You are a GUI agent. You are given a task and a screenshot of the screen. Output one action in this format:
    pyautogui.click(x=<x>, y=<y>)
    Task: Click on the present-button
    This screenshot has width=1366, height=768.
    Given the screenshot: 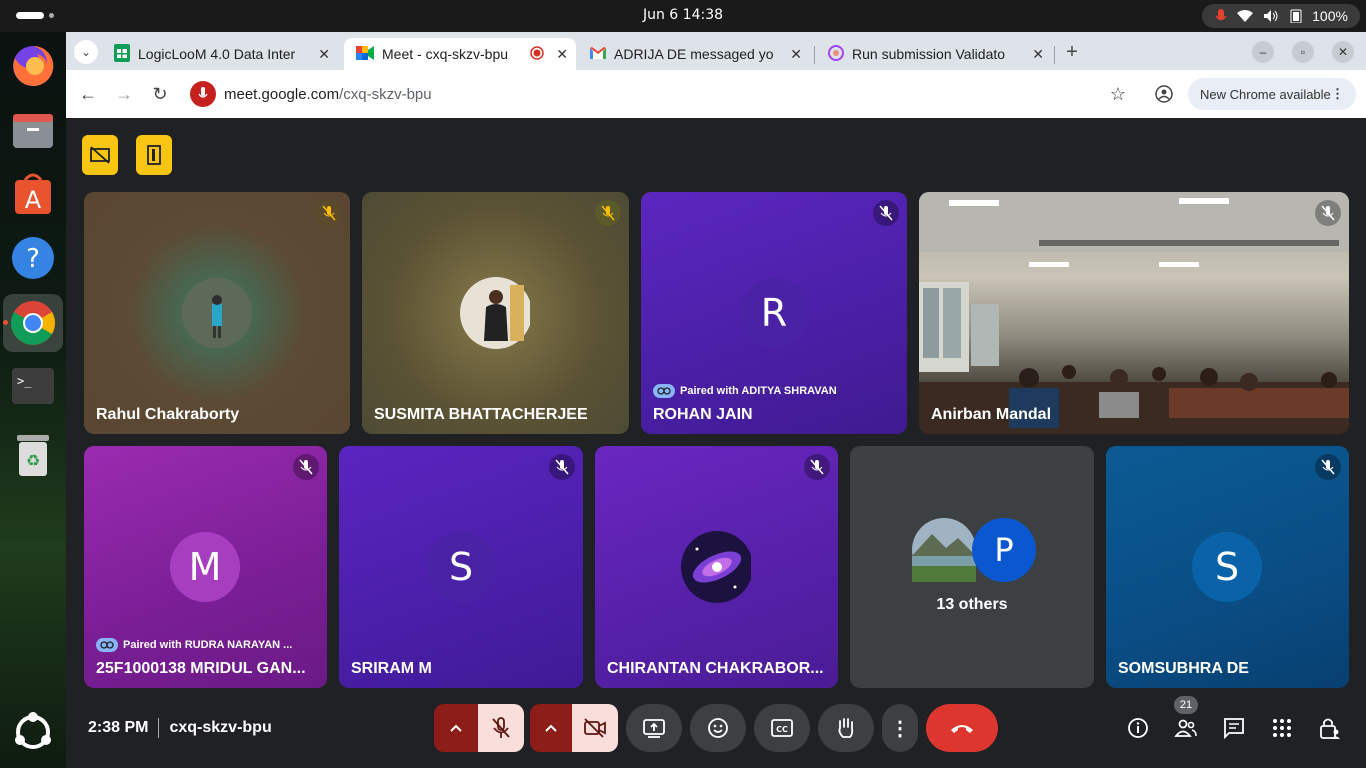 What is the action you would take?
    pyautogui.click(x=654, y=728)
    